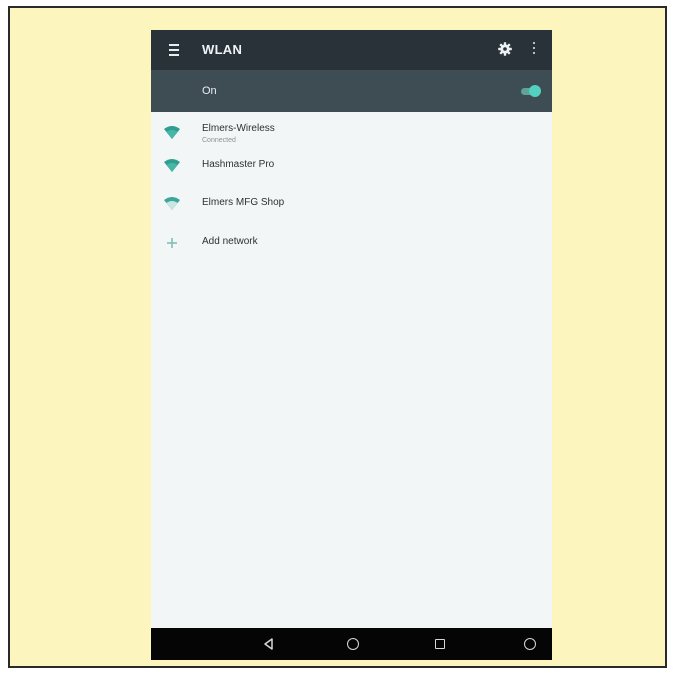 This screenshot has height=676, width=675. I want to click on add-network-item: Add network, so click(351, 251).